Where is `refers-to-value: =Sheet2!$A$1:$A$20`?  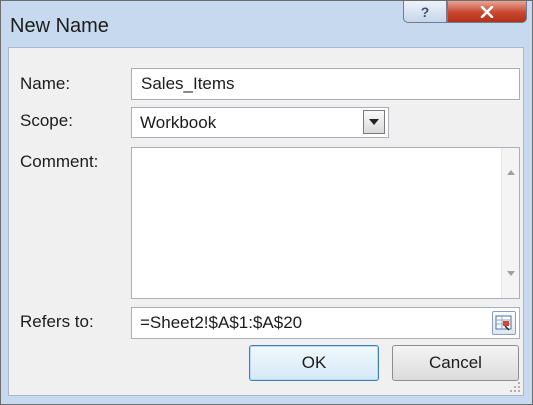 refers-to-value: =Sheet2!$A$1:$A$20 is located at coordinates (221, 322).